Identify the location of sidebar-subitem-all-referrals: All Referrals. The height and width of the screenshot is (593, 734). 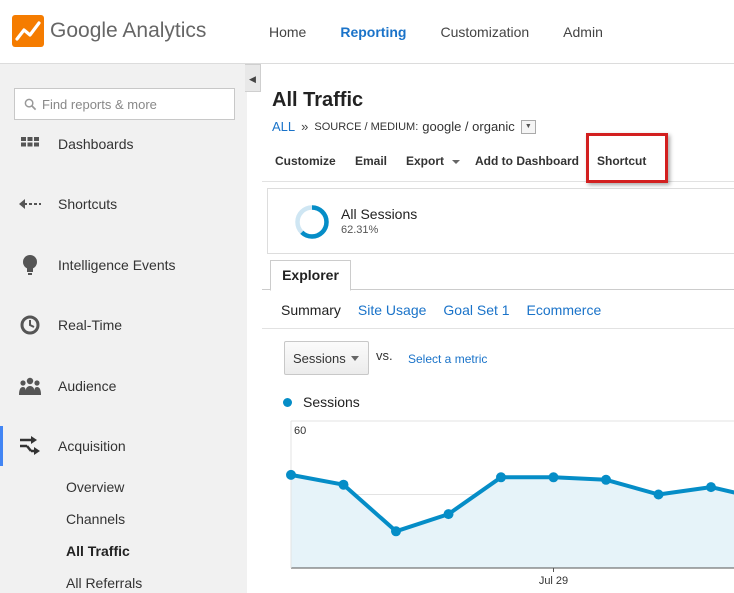
(104, 583).